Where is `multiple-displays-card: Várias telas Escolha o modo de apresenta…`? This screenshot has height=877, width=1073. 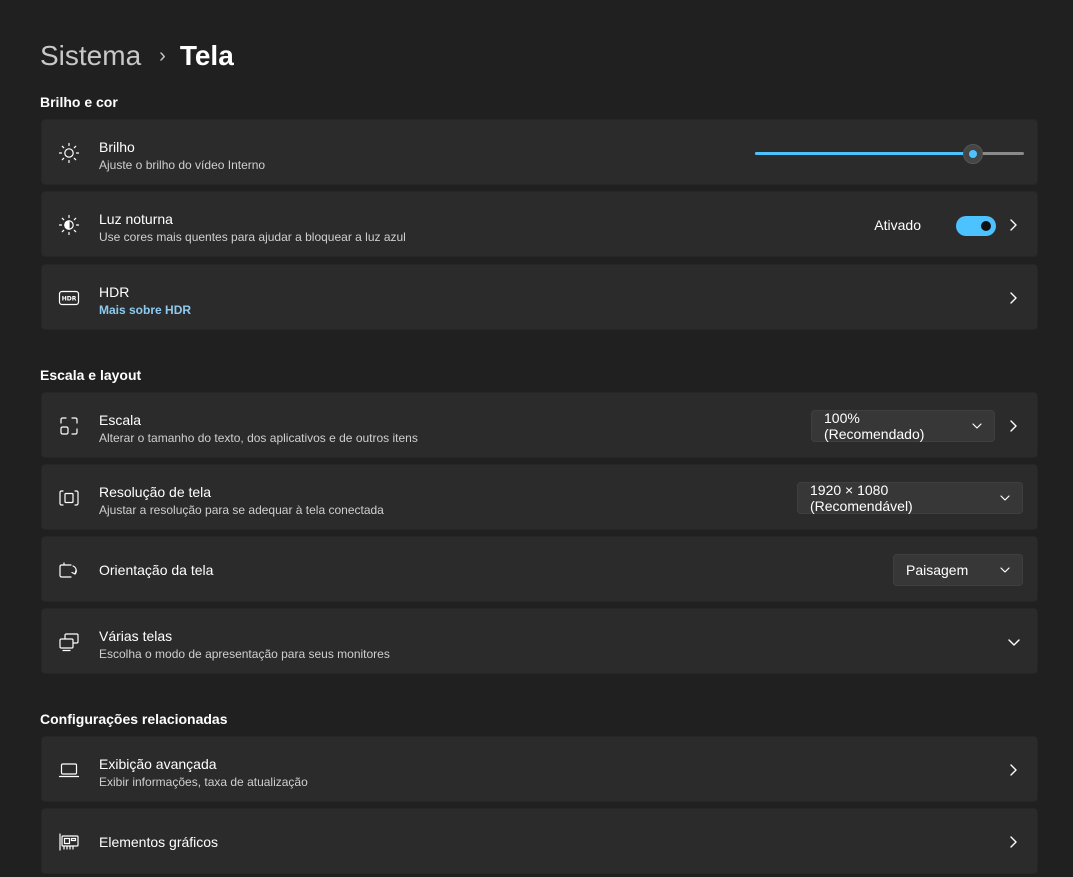
multiple-displays-card: Várias telas Escolha o modo de apresenta… is located at coordinates (539, 641).